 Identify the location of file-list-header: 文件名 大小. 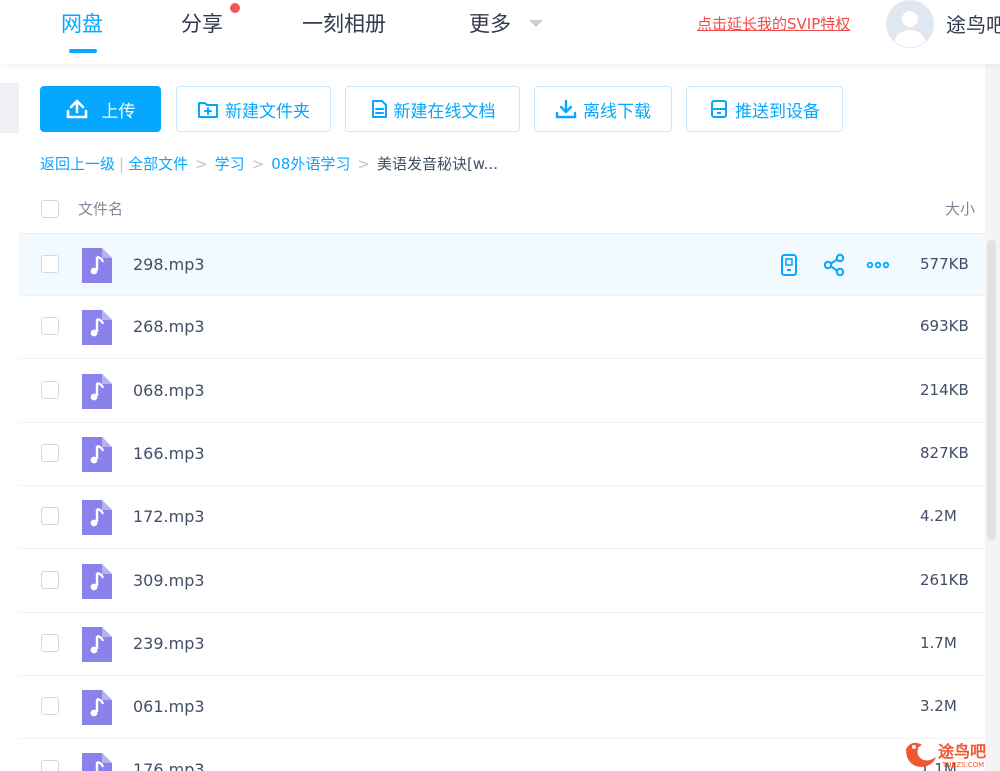
(502, 209).